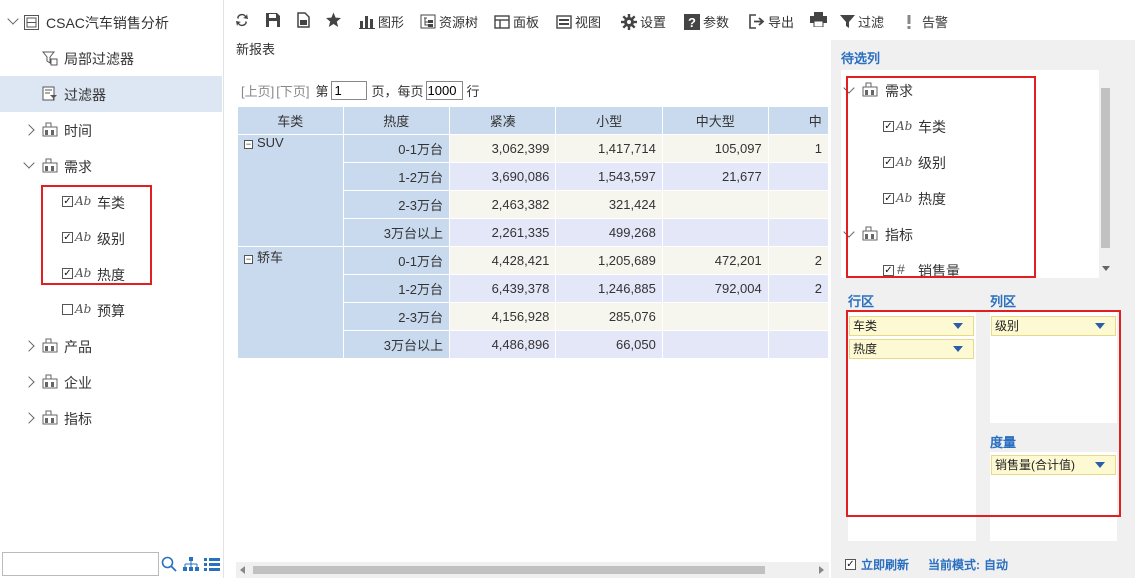 Image resolution: width=1135 pixels, height=578 pixels. What do you see at coordinates (643, 21) in the screenshot?
I see `settings-button: 设置` at bounding box center [643, 21].